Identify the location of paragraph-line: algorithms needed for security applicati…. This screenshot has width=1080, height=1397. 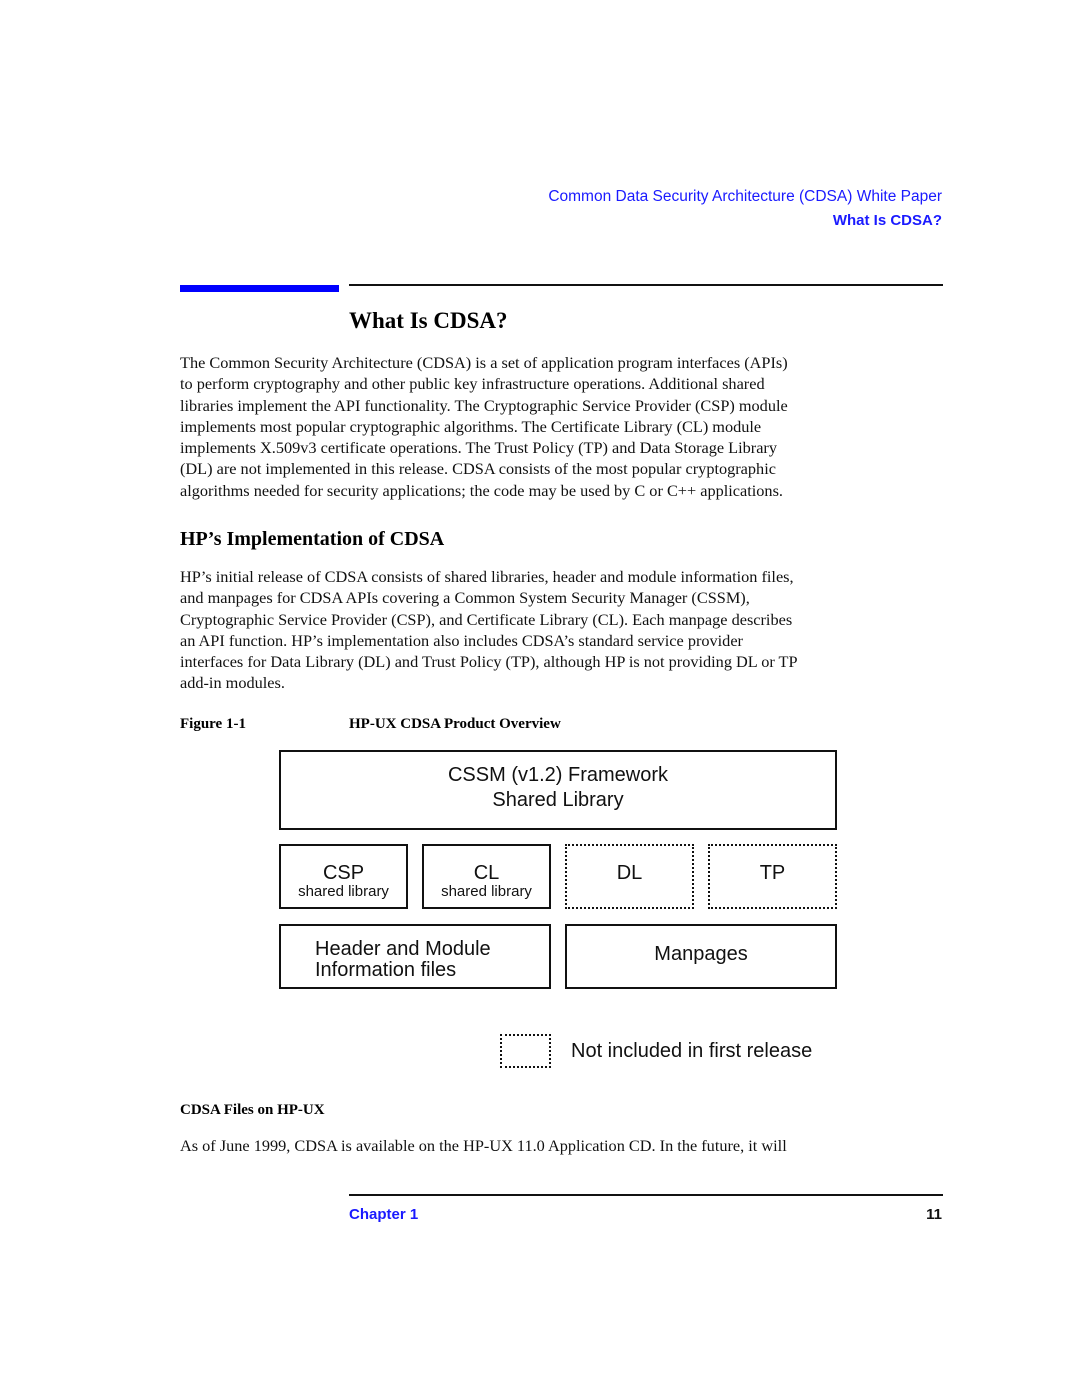
(481, 490).